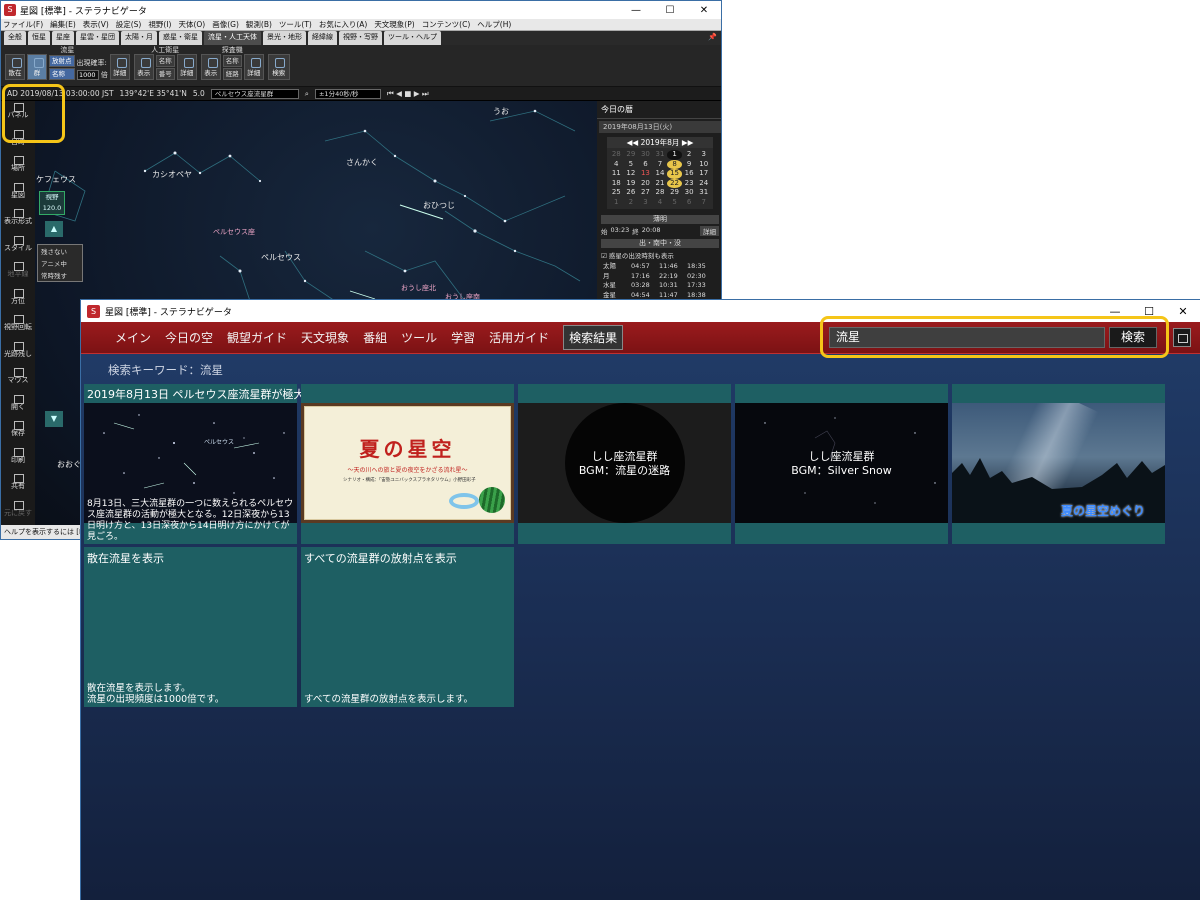 The width and height of the screenshot is (1200, 900). Describe the element at coordinates (232, 38) in the screenshot. I see `ribbon-tab: 流星・人工天体` at that location.